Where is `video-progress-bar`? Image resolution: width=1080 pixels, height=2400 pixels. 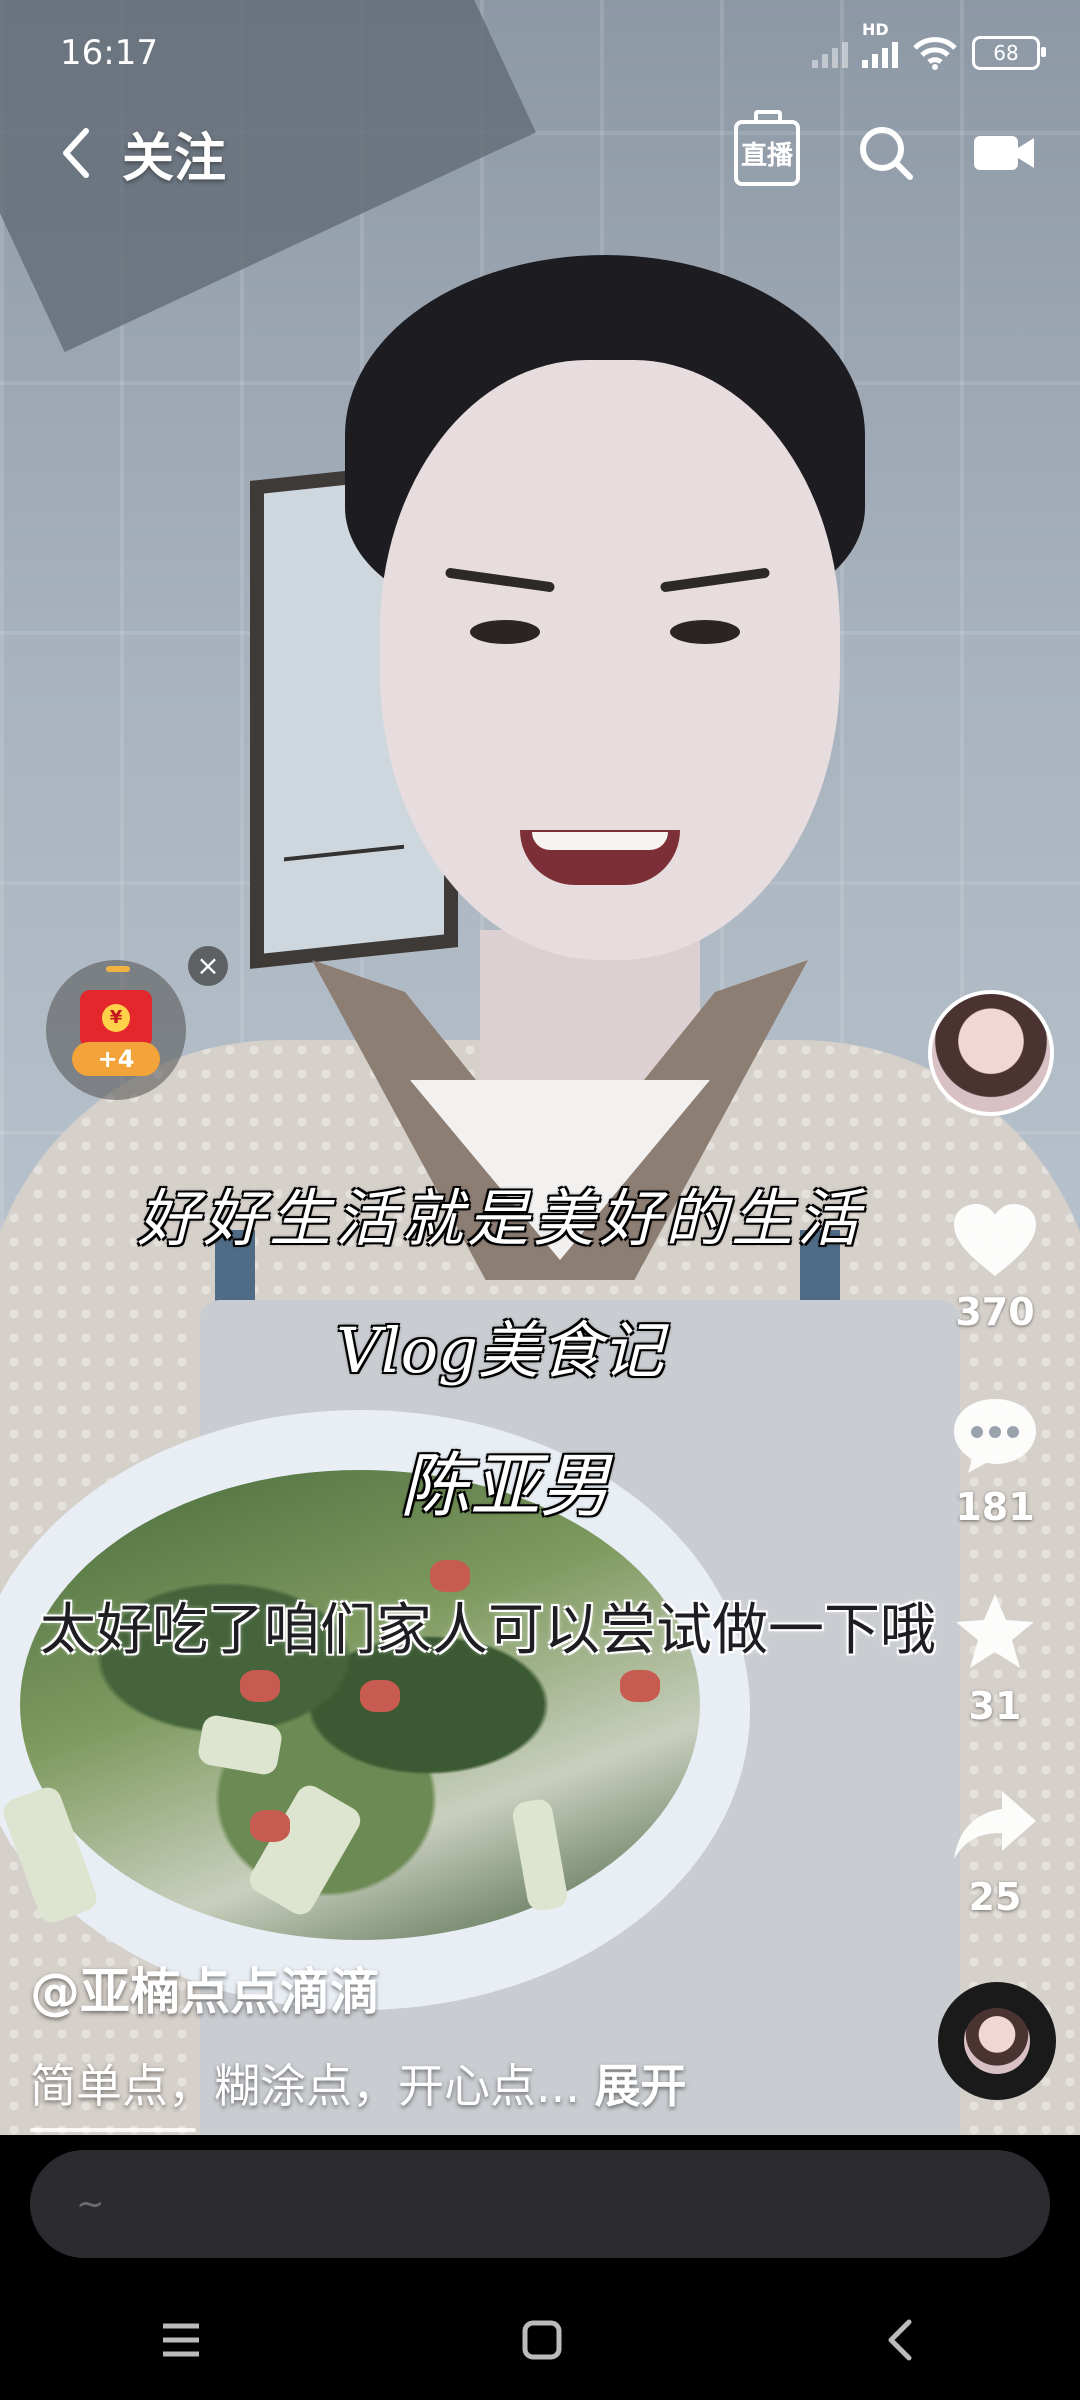
video-progress-bar is located at coordinates (113, 2130).